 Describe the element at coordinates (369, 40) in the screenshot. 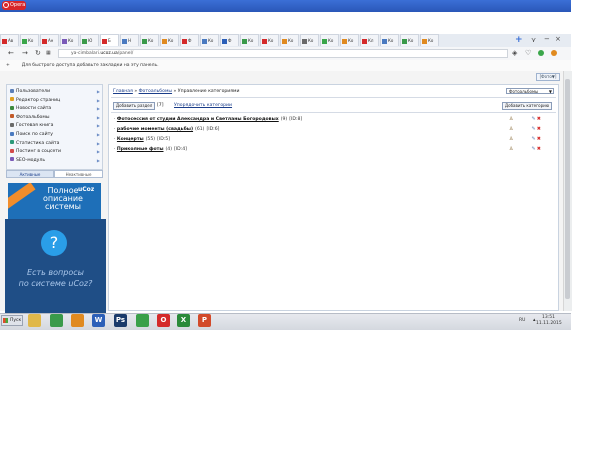

I see `browser-tab: Кл` at that location.